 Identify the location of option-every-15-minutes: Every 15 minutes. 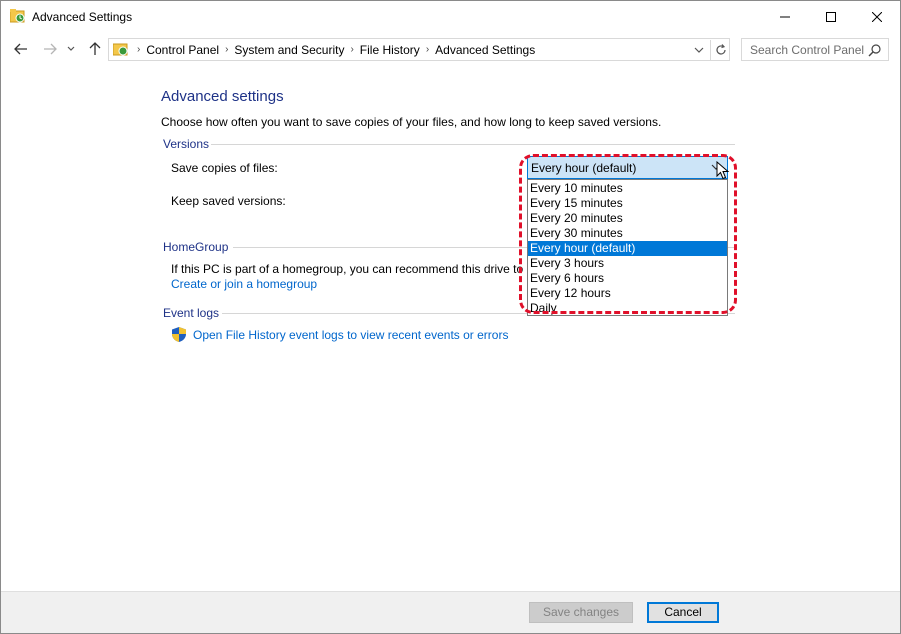
(627, 203).